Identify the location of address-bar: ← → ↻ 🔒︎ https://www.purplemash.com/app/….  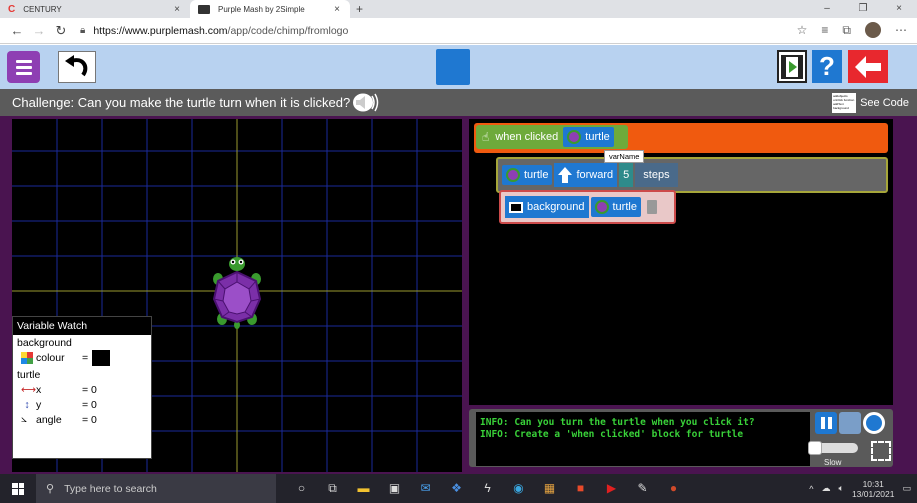
(458, 31).